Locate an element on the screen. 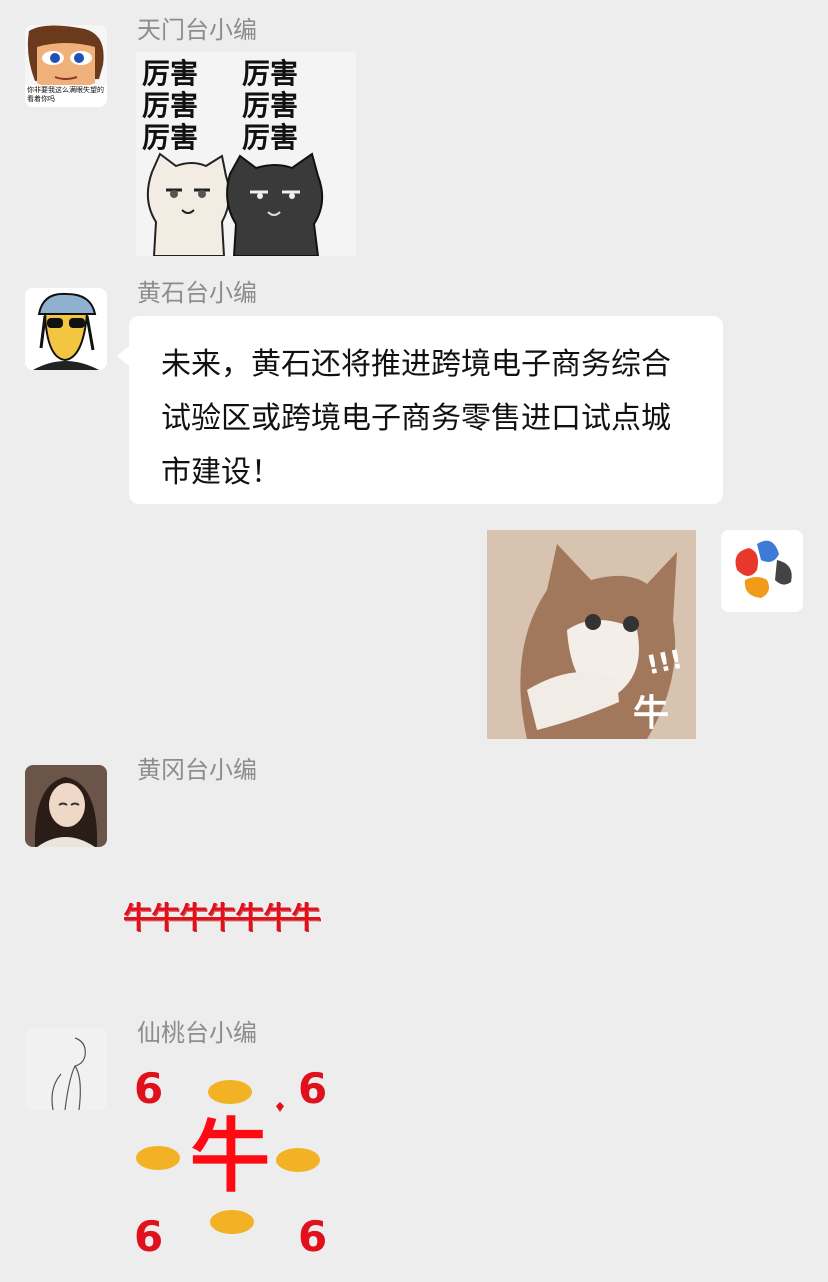  avatar-huanggang is located at coordinates (66, 806).